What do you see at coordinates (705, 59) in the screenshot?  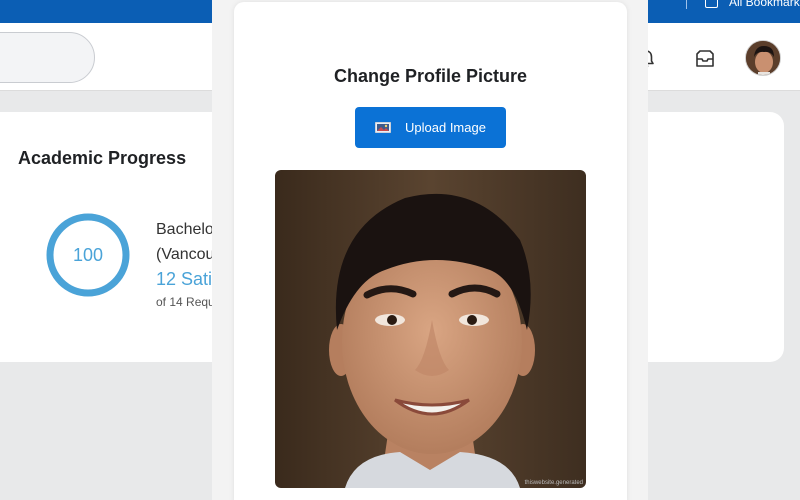 I see `inbox-icon` at bounding box center [705, 59].